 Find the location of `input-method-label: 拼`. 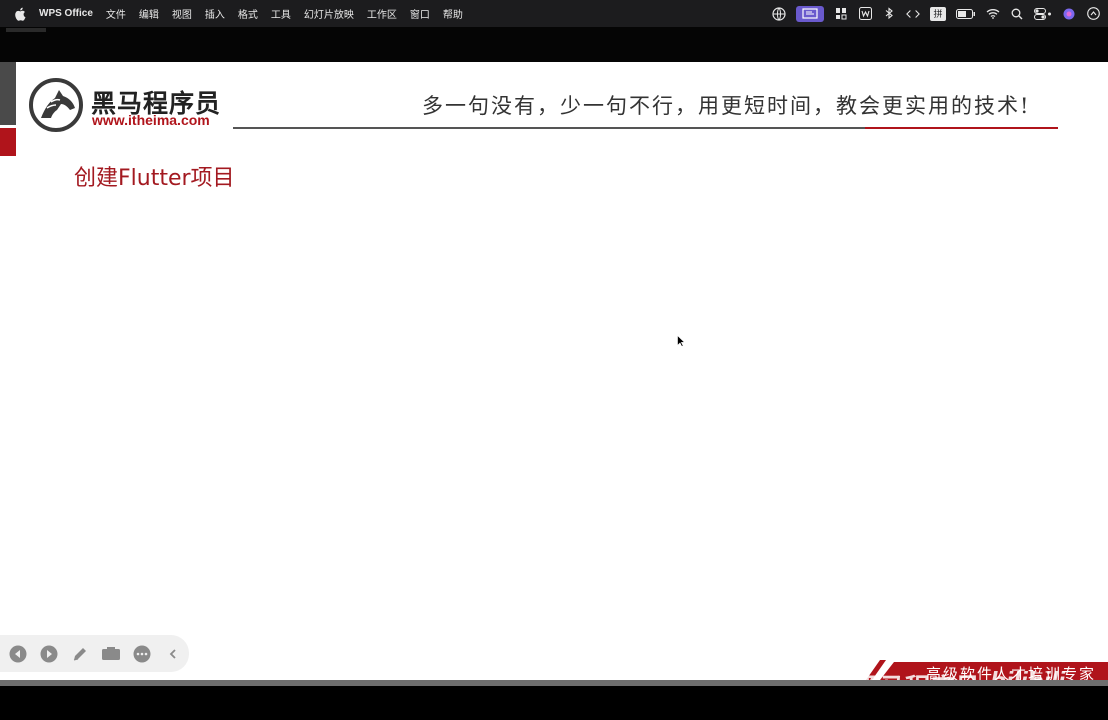

input-method-label: 拼 is located at coordinates (938, 14).